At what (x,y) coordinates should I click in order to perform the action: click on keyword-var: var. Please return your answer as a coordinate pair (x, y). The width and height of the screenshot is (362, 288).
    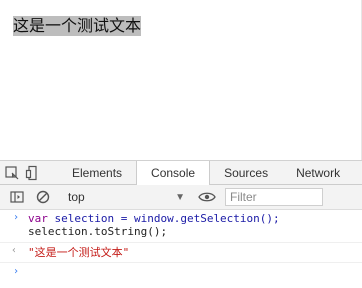
    Looking at the image, I should click on (38, 218).